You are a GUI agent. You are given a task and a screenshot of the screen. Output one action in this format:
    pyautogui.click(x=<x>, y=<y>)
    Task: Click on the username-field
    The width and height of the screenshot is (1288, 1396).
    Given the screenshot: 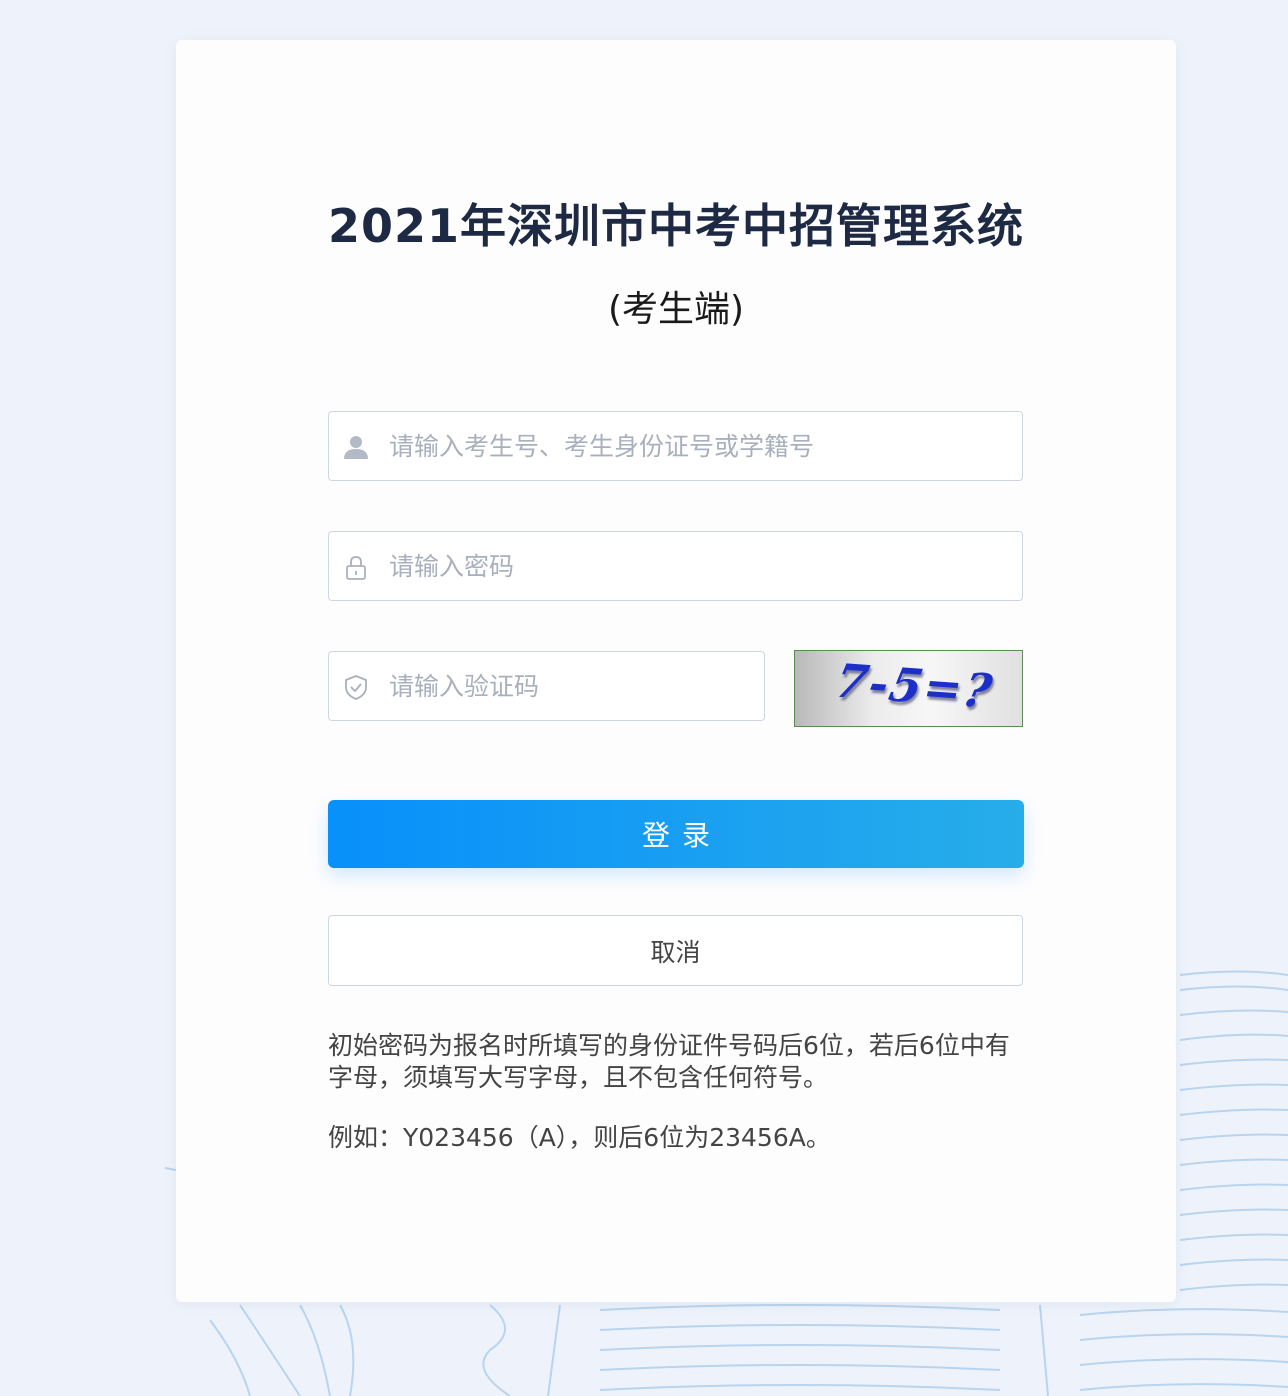 What is the action you would take?
    pyautogui.click(x=675, y=446)
    